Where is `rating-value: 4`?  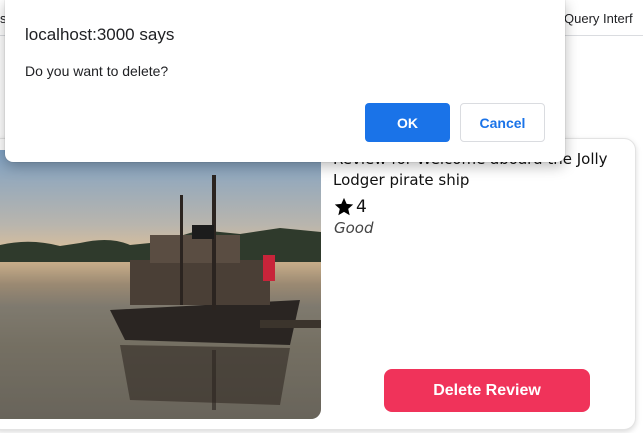
rating-value: 4 is located at coordinates (361, 207).